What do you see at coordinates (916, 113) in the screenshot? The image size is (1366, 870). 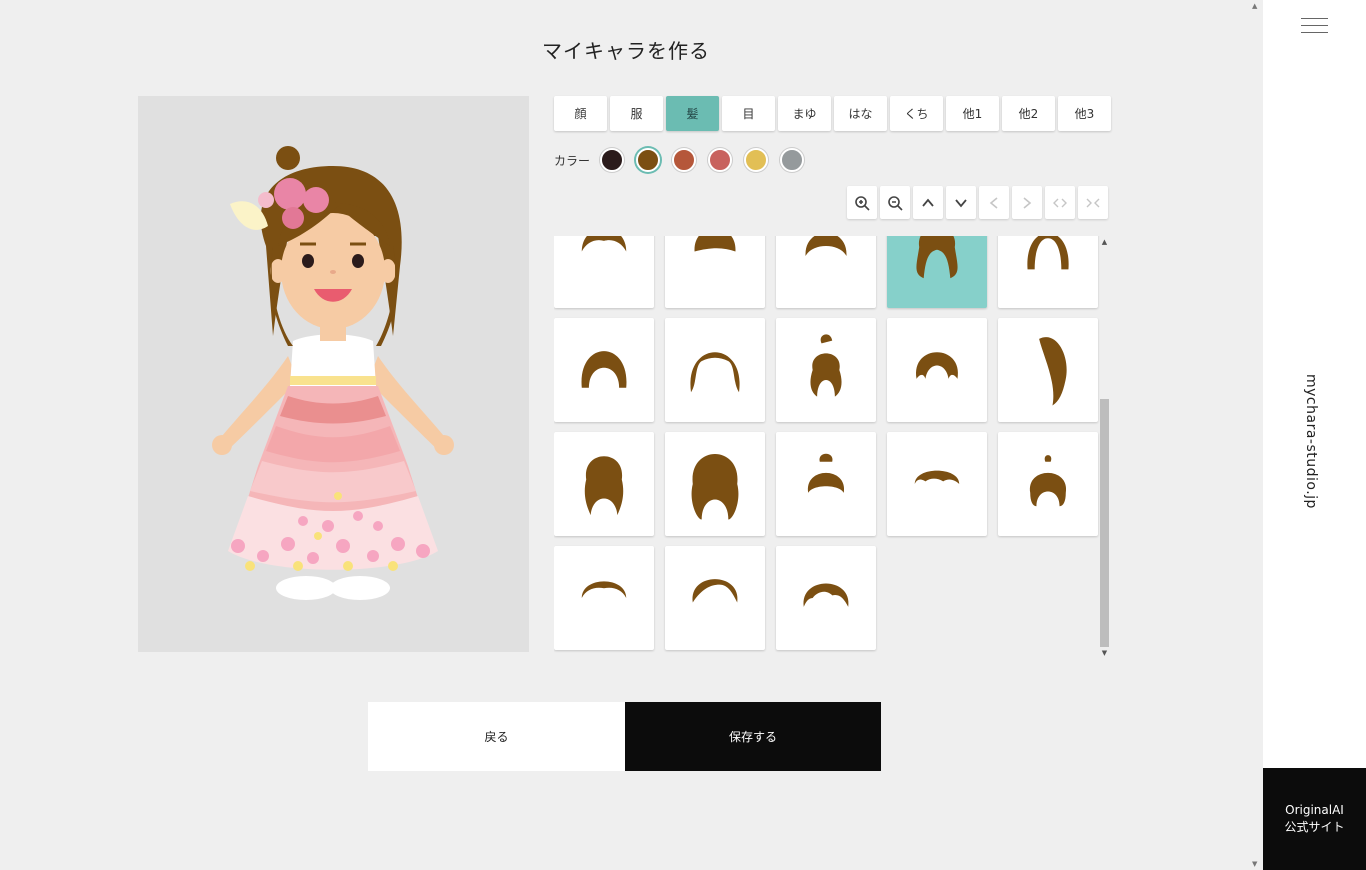 I see `tab-mouth: くち` at bounding box center [916, 113].